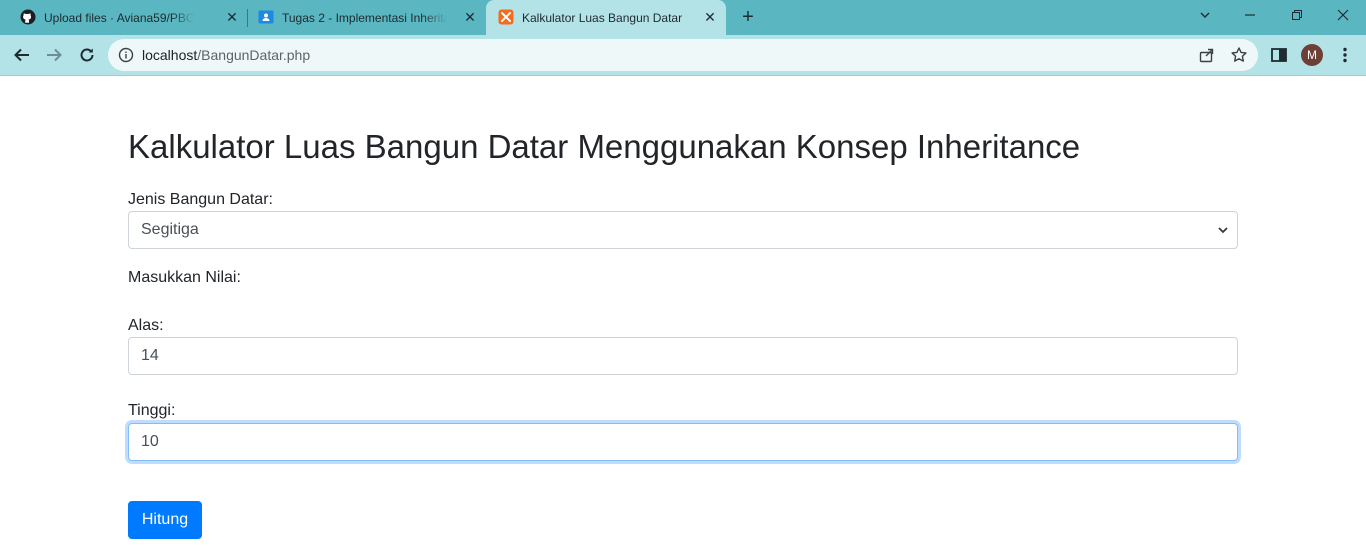  I want to click on share-icon, so click(1207, 55).